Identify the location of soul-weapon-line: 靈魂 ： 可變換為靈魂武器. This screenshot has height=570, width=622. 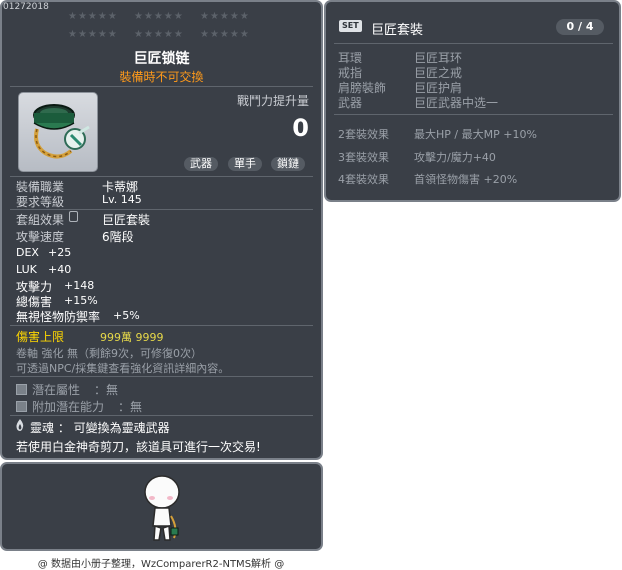
(100, 428).